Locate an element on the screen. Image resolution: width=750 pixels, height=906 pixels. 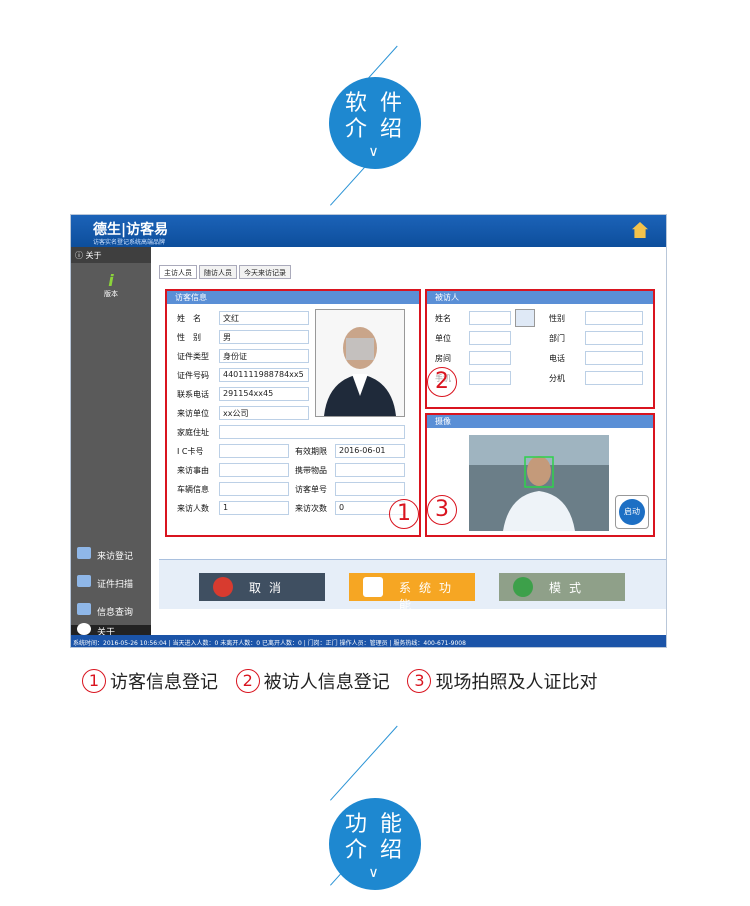
cancel-label: 取消 is located at coordinates (269, 588).